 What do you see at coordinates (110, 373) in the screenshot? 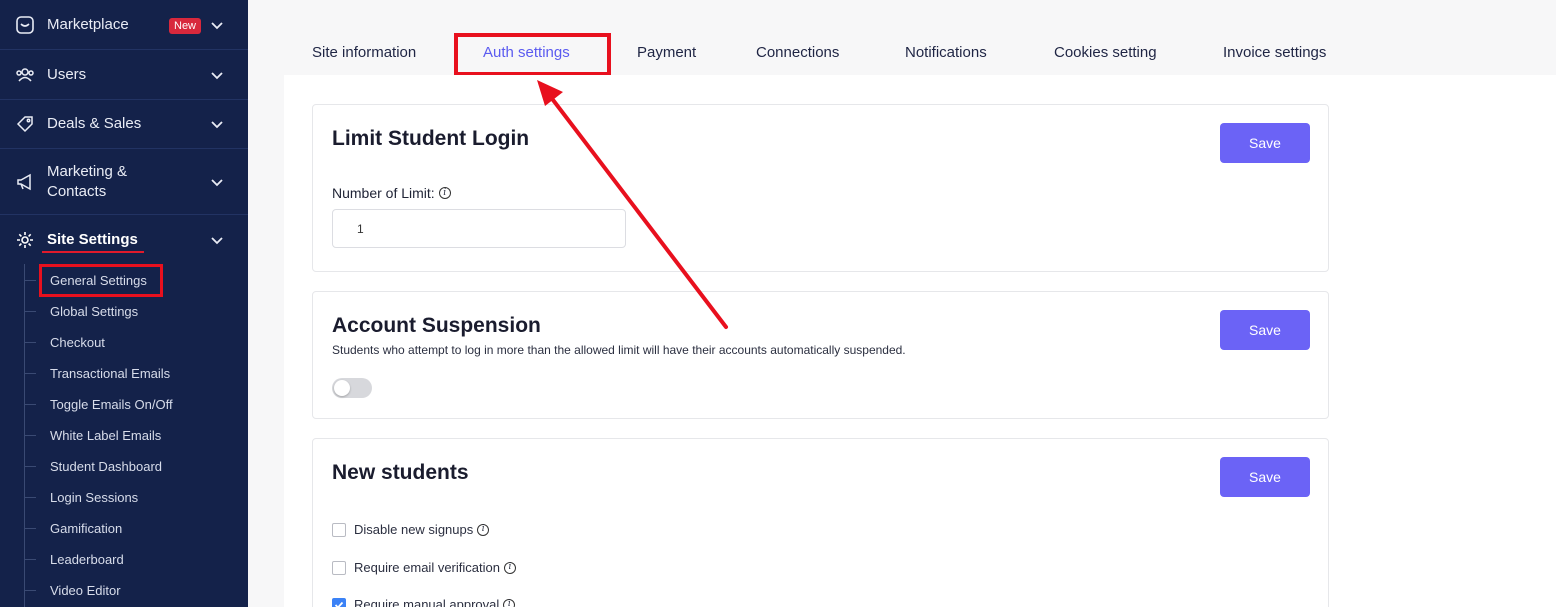
I see `sub-item-label: Transactional Emails` at bounding box center [110, 373].